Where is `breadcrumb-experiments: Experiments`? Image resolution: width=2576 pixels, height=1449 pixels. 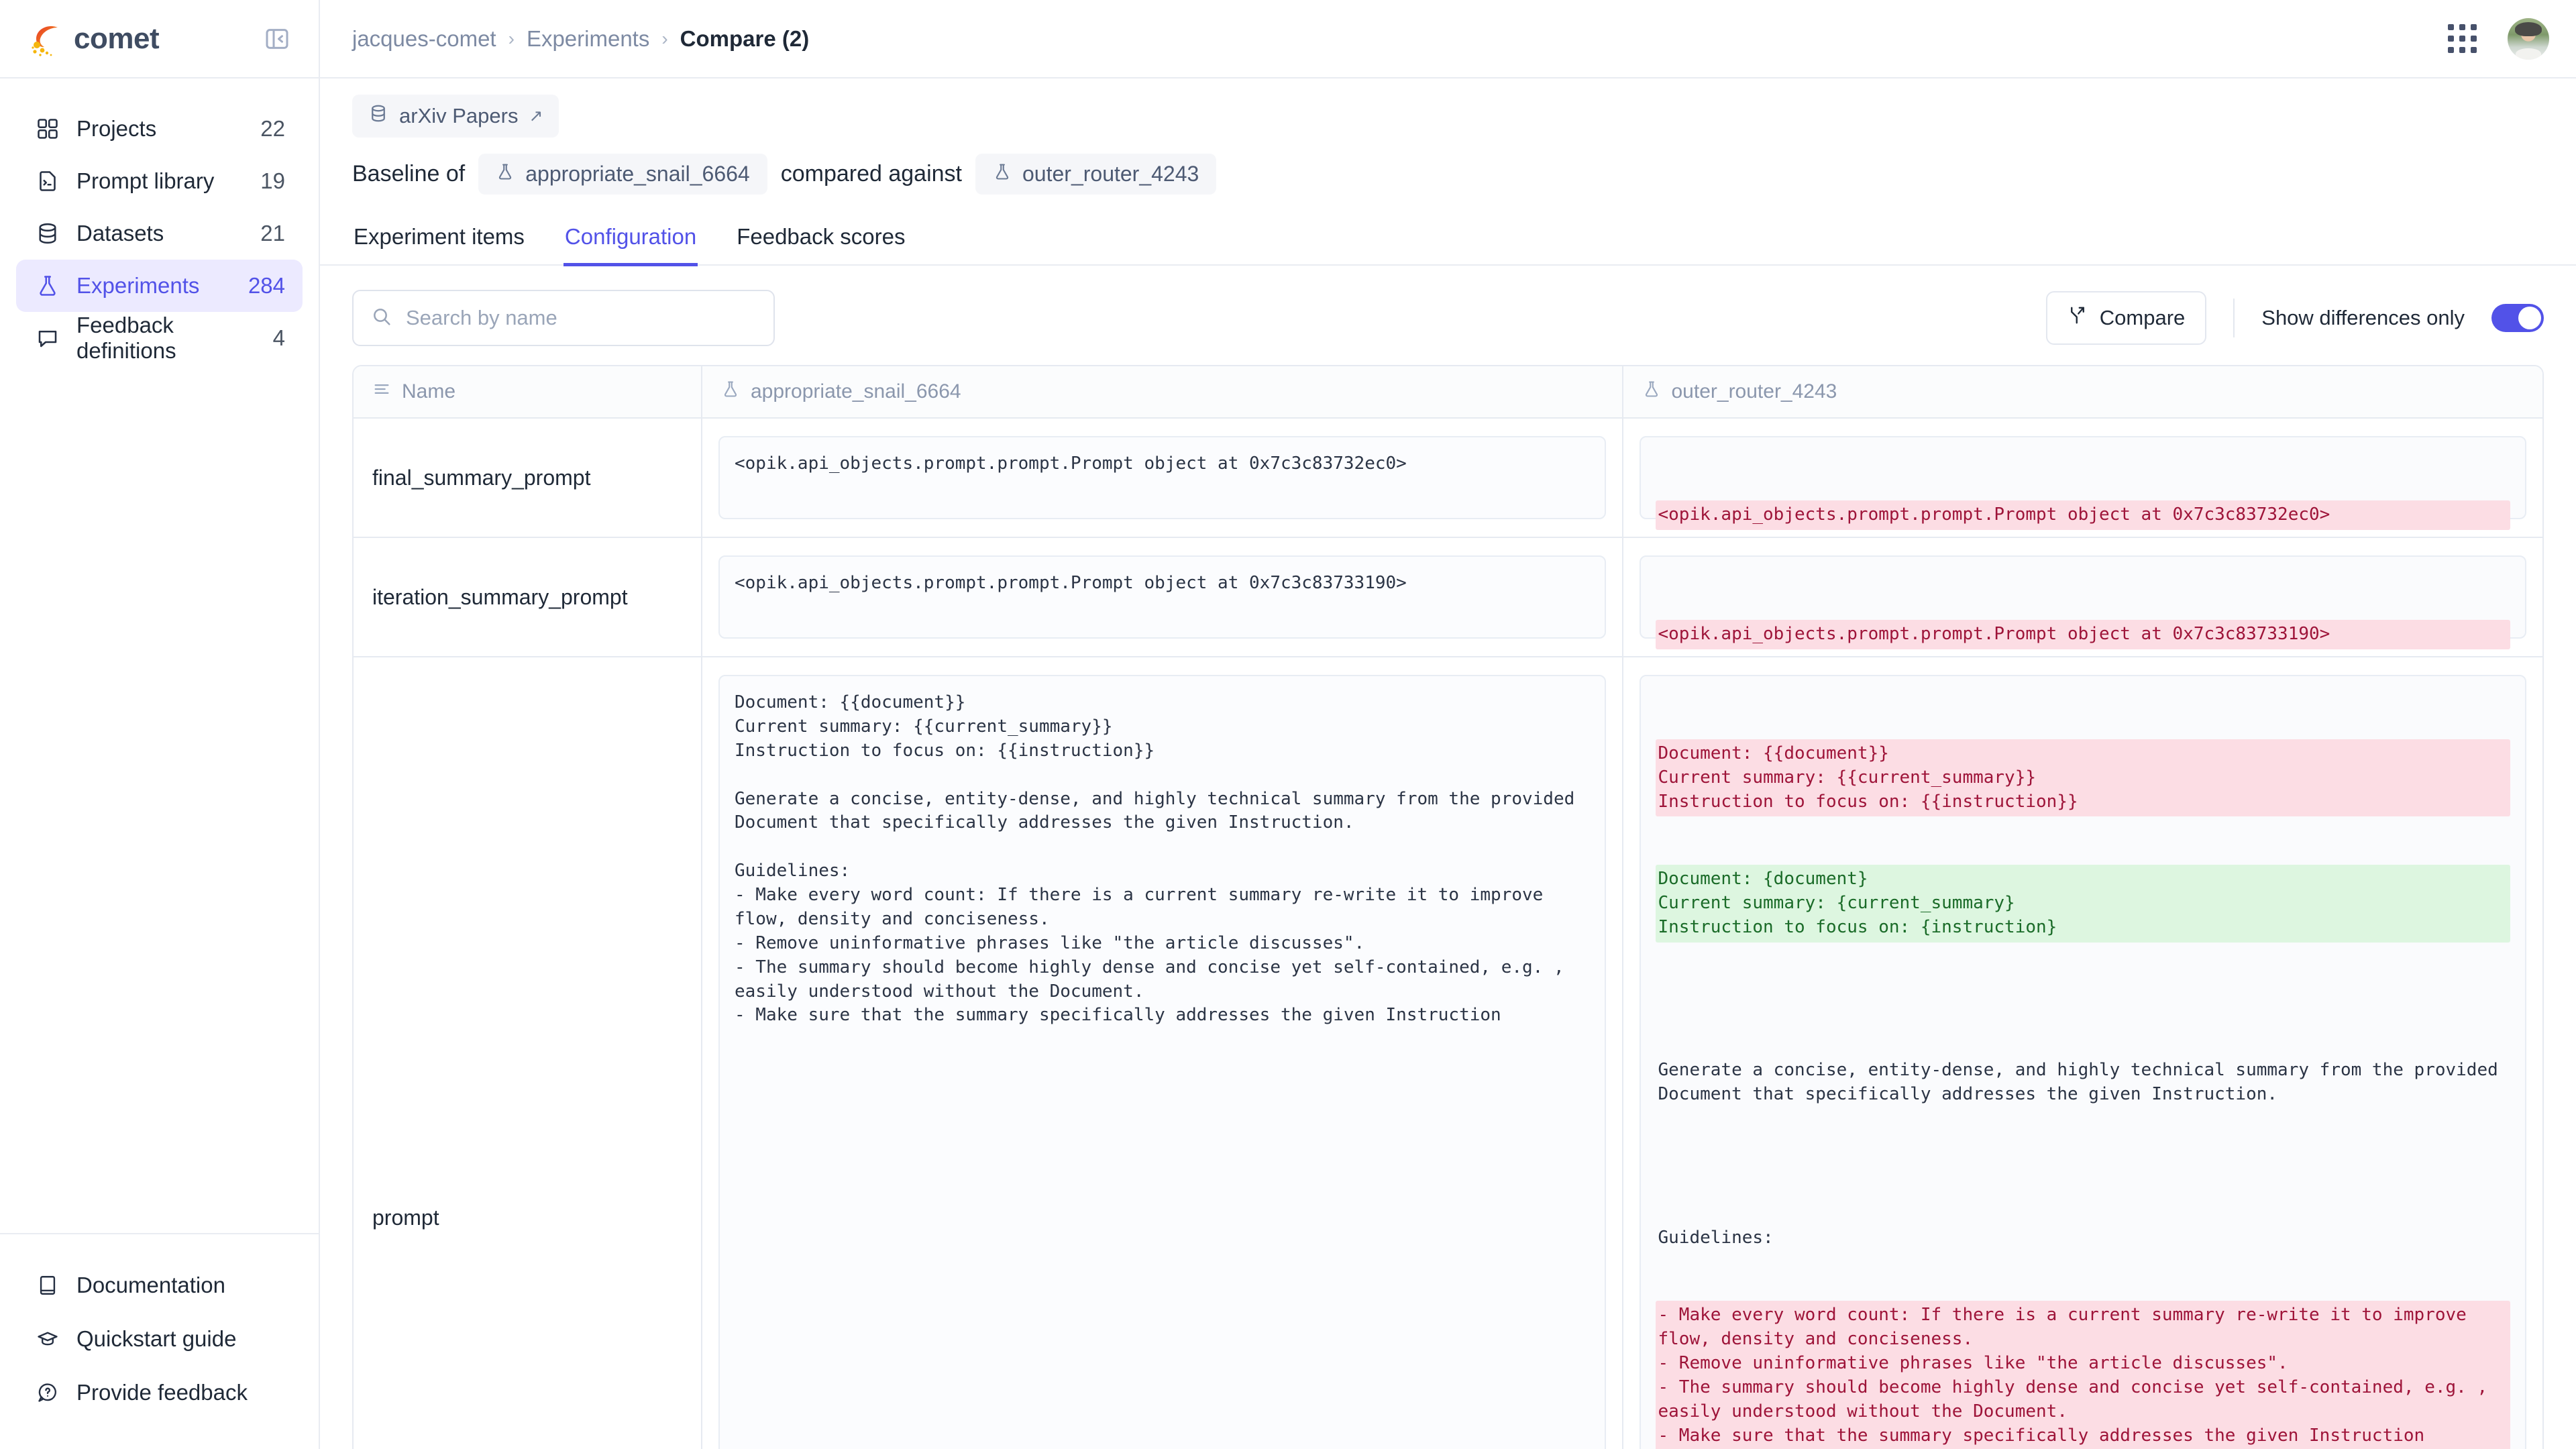
breadcrumb-experiments: Experiments is located at coordinates (588, 39).